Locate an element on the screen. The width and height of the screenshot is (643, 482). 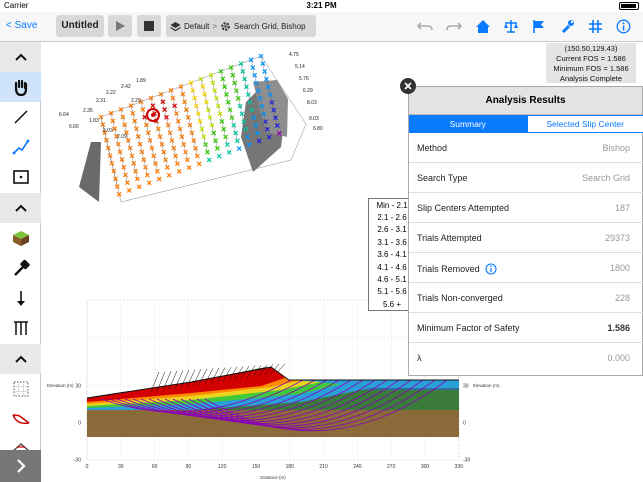
grid-fos-label: 2.42 is located at coordinates (126, 87).